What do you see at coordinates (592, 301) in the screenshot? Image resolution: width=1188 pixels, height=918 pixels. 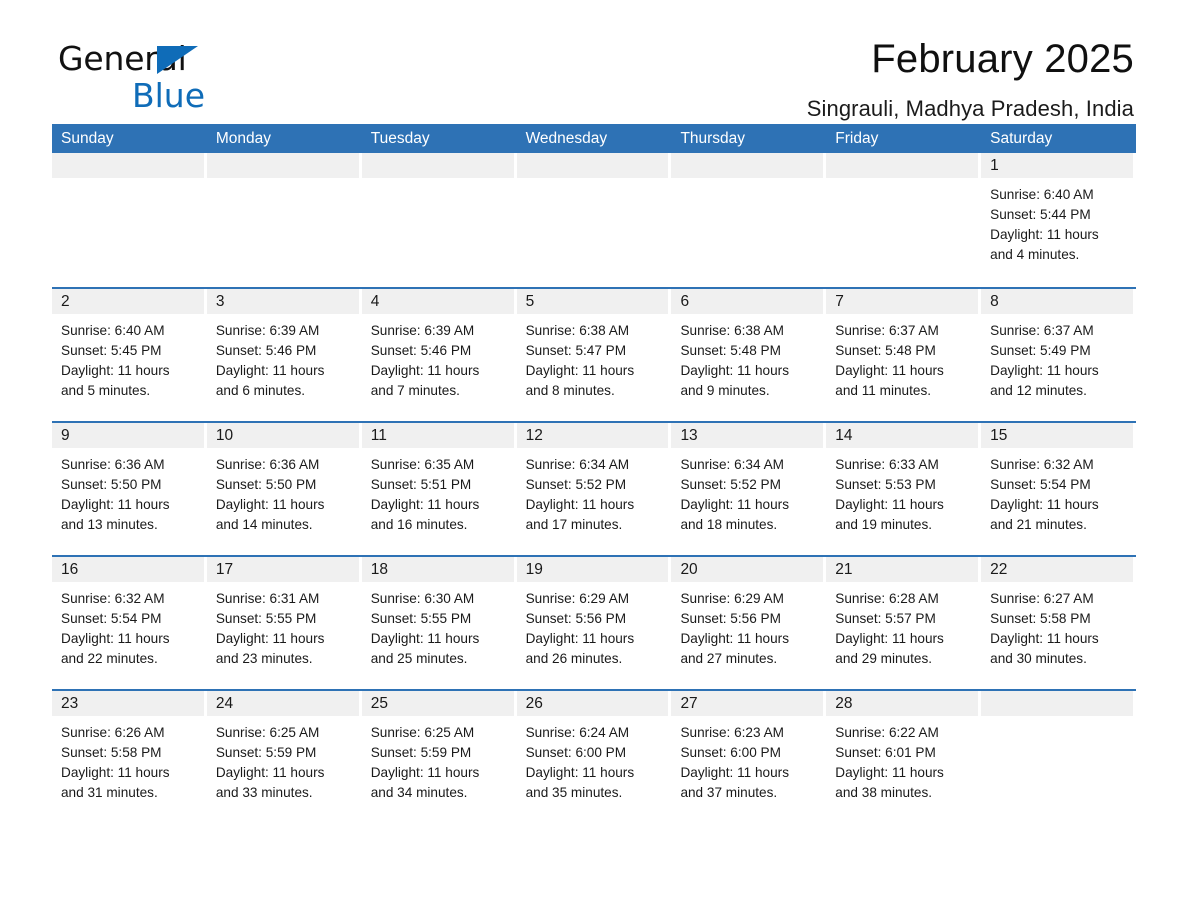 I see `day-number-band: 5` at bounding box center [592, 301].